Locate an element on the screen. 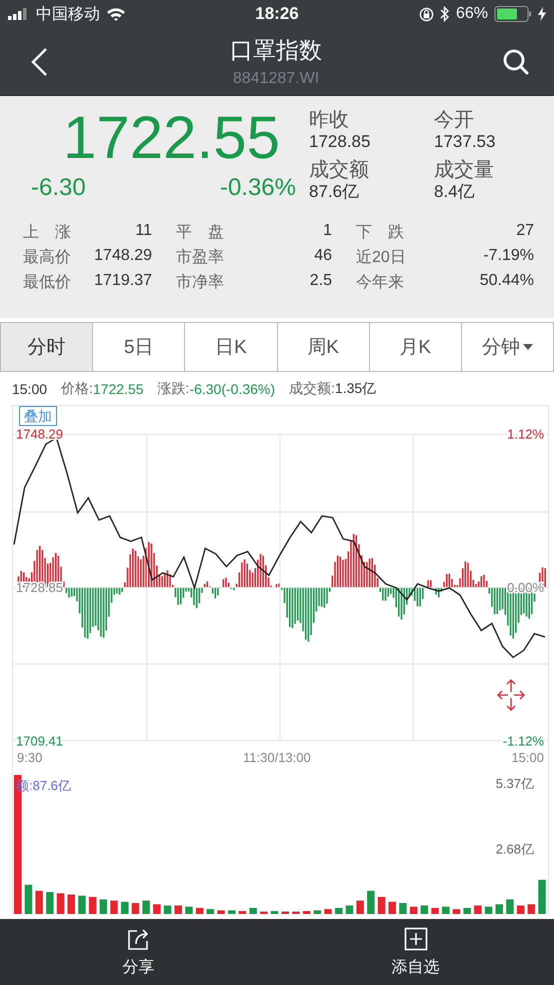 The width and height of the screenshot is (554, 985). field-value: 1737.53 is located at coordinates (465, 142).